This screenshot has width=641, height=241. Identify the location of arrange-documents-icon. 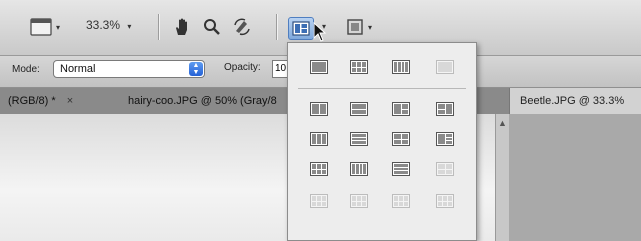
(301, 28).